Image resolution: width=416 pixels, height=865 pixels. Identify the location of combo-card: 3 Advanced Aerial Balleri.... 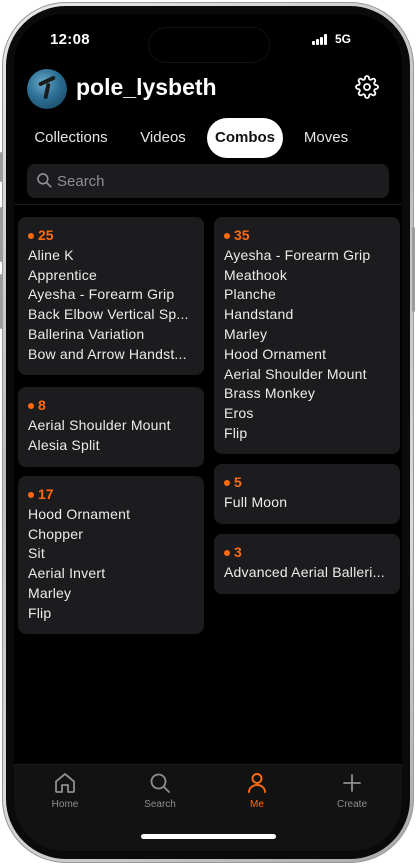
(307, 564).